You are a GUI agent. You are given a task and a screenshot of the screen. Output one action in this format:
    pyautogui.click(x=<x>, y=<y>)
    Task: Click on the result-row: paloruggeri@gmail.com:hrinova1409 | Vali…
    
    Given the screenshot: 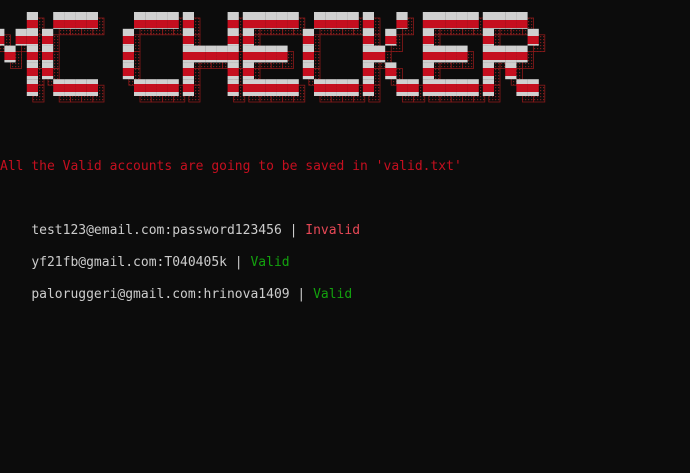 What is the action you would take?
    pyautogui.click(x=176, y=286)
    